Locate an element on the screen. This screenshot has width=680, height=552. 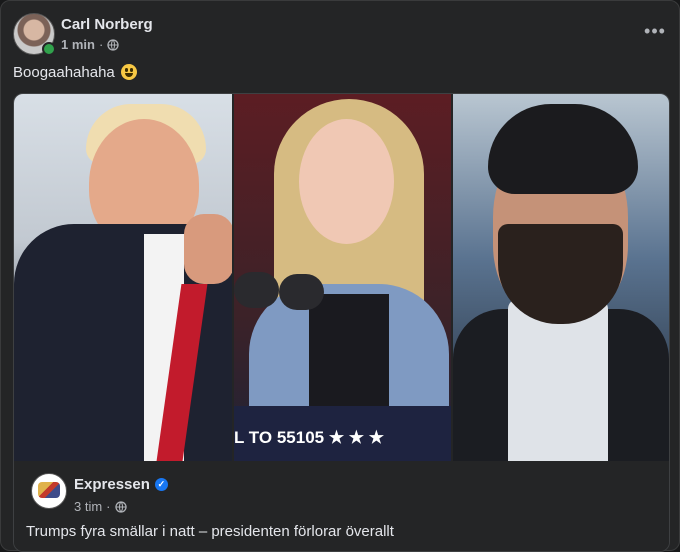
source-name: Expressen ✓ is located at coordinates (121, 484).